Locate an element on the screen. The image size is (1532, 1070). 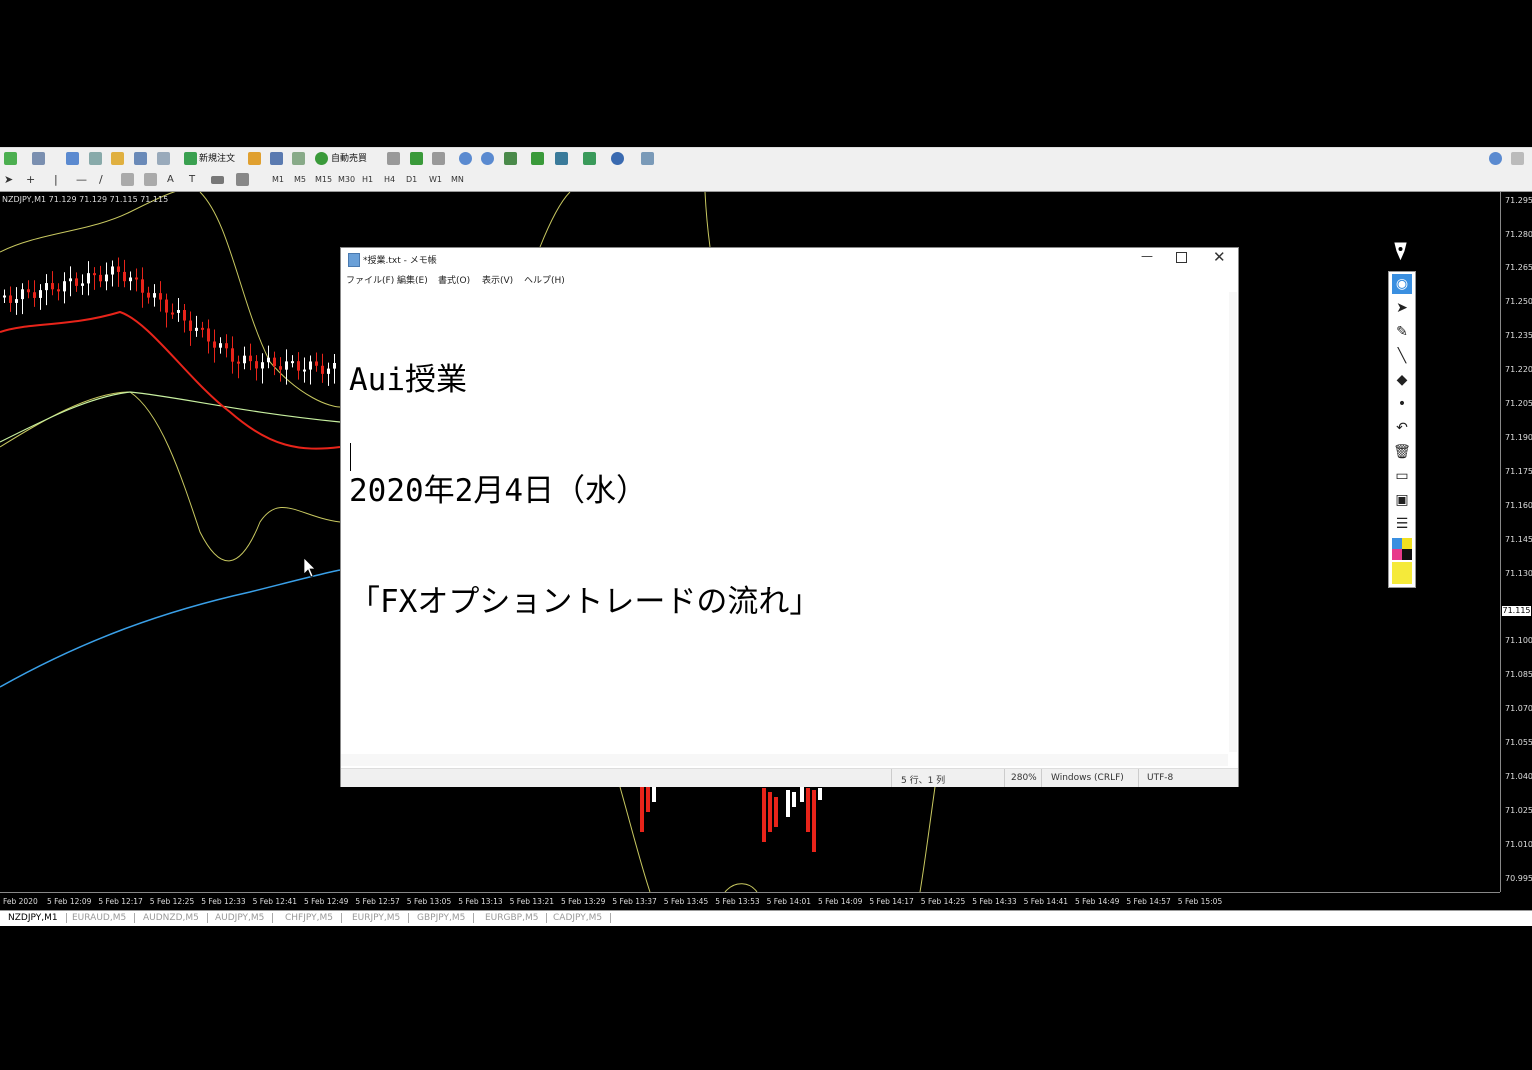
new-order-icon is located at coordinates (190, 158).